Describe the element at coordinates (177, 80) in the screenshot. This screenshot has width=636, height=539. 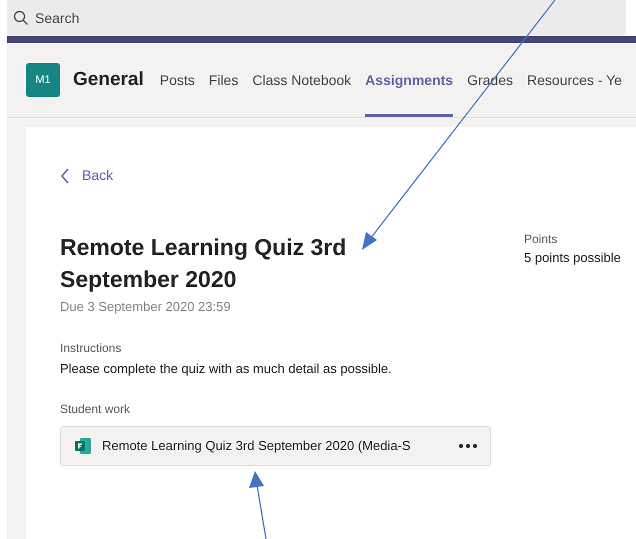
I see `channel-tab: Posts` at that location.